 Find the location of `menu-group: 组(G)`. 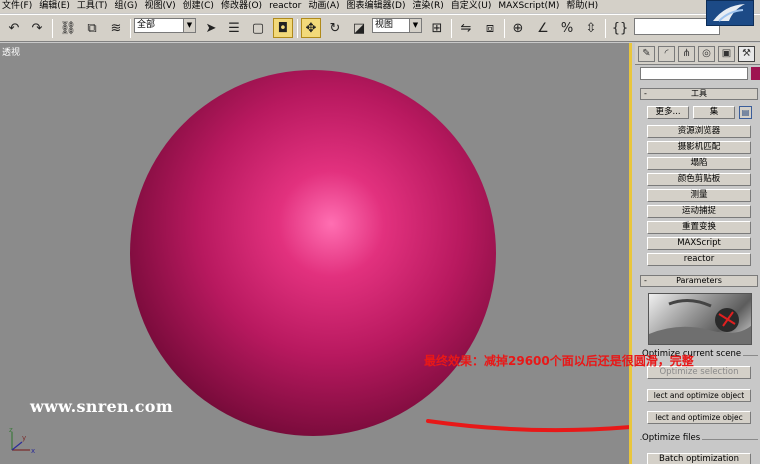

menu-group: 组(G) is located at coordinates (127, 6).